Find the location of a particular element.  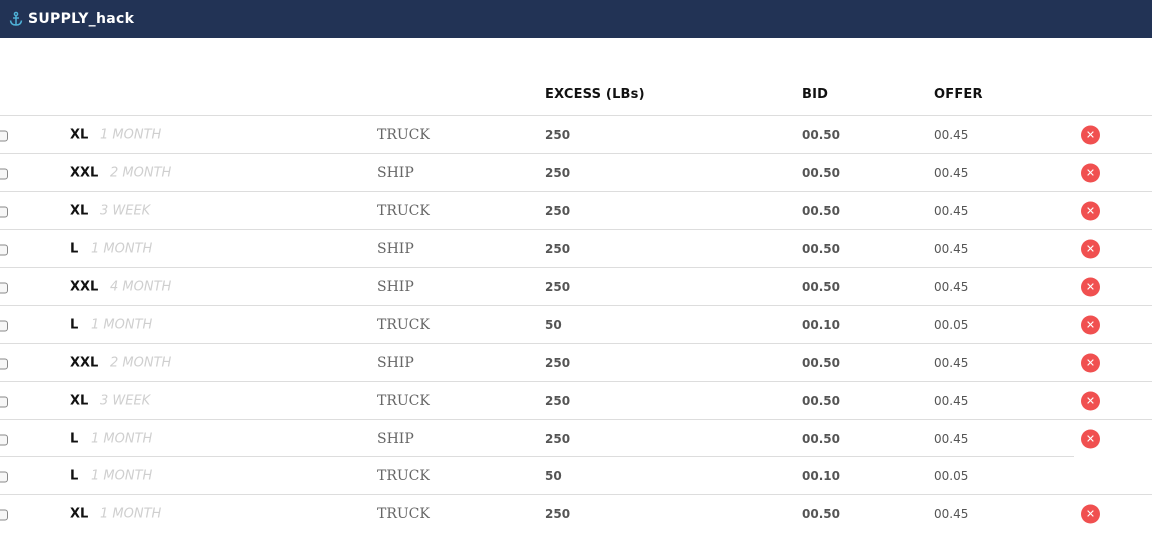

table-row: L 1 MONTH TRUCK 50 00.10 00.05 ✕ is located at coordinates (576, 325).